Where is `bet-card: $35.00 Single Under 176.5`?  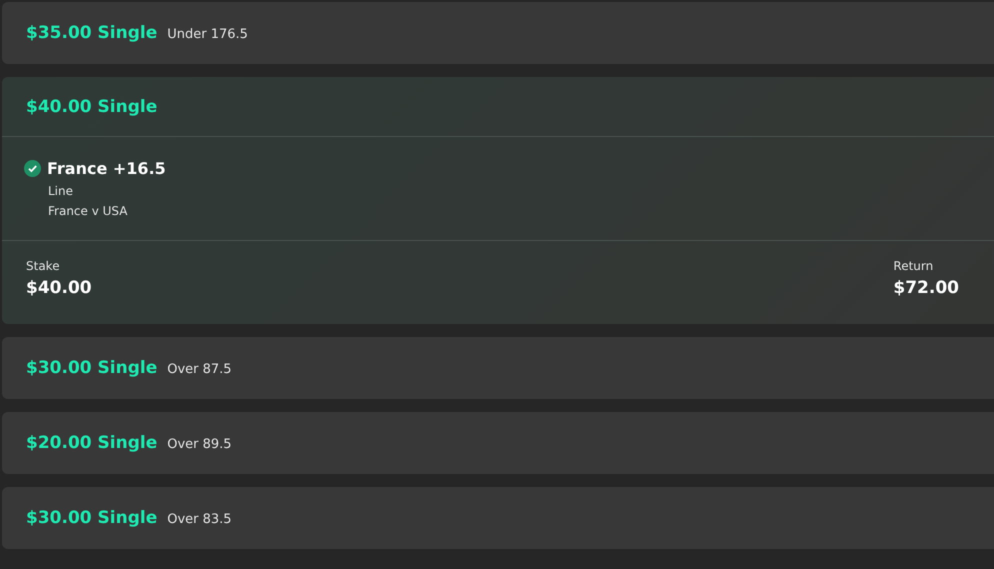 bet-card: $35.00 Single Under 176.5 is located at coordinates (498, 33).